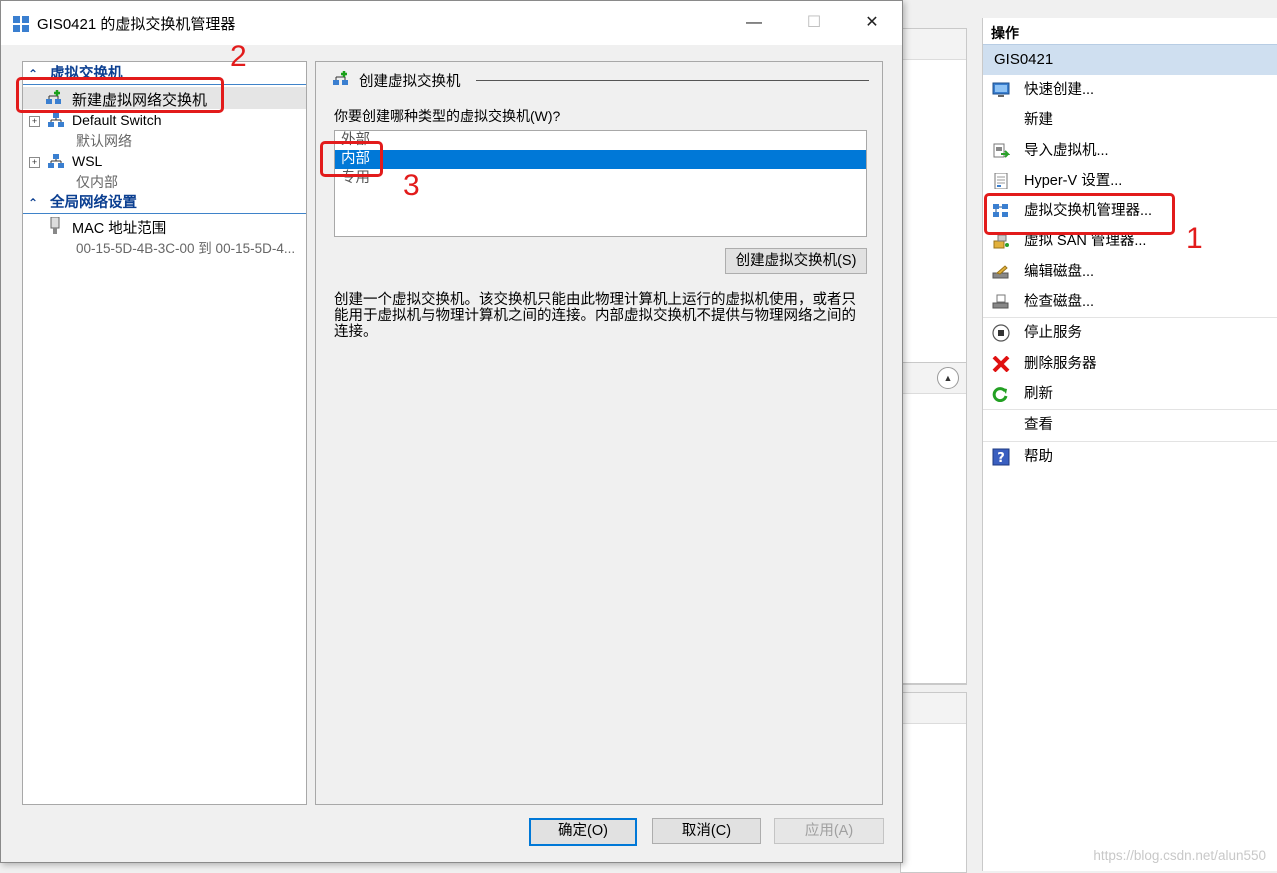 This screenshot has width=1277, height=873. I want to click on network-switch-add-icon, so click(340, 78).